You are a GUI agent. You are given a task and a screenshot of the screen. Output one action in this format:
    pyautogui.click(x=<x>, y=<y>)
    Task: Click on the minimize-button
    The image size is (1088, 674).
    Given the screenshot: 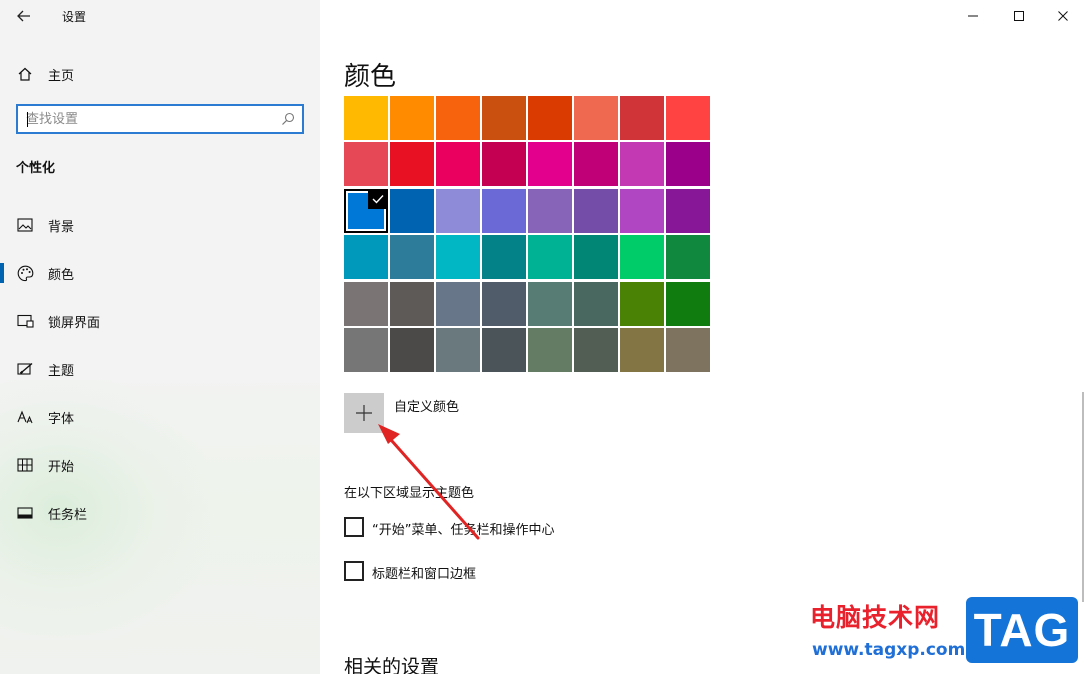 What is the action you would take?
    pyautogui.click(x=973, y=16)
    